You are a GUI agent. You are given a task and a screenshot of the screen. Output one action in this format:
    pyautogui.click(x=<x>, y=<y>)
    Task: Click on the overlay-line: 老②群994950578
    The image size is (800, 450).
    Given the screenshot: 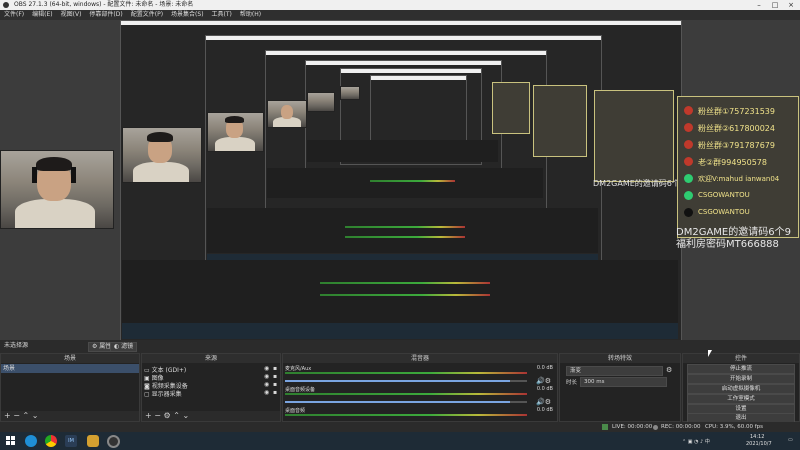 What is the action you would take?
    pyautogui.click(x=732, y=162)
    